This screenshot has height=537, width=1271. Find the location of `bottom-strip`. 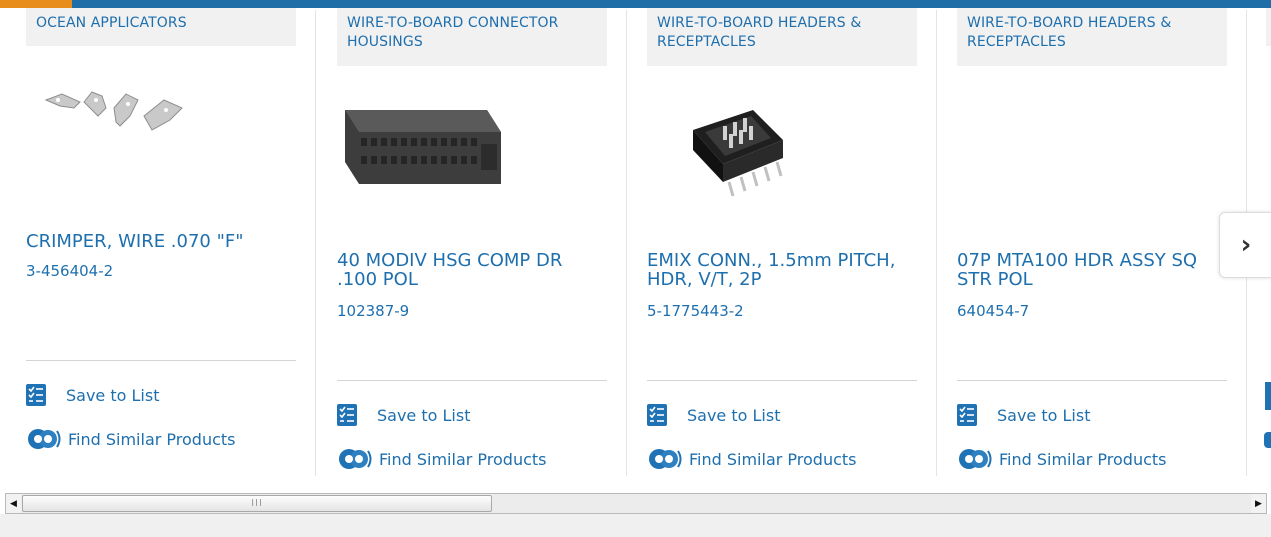

bottom-strip is located at coordinates (635, 525).